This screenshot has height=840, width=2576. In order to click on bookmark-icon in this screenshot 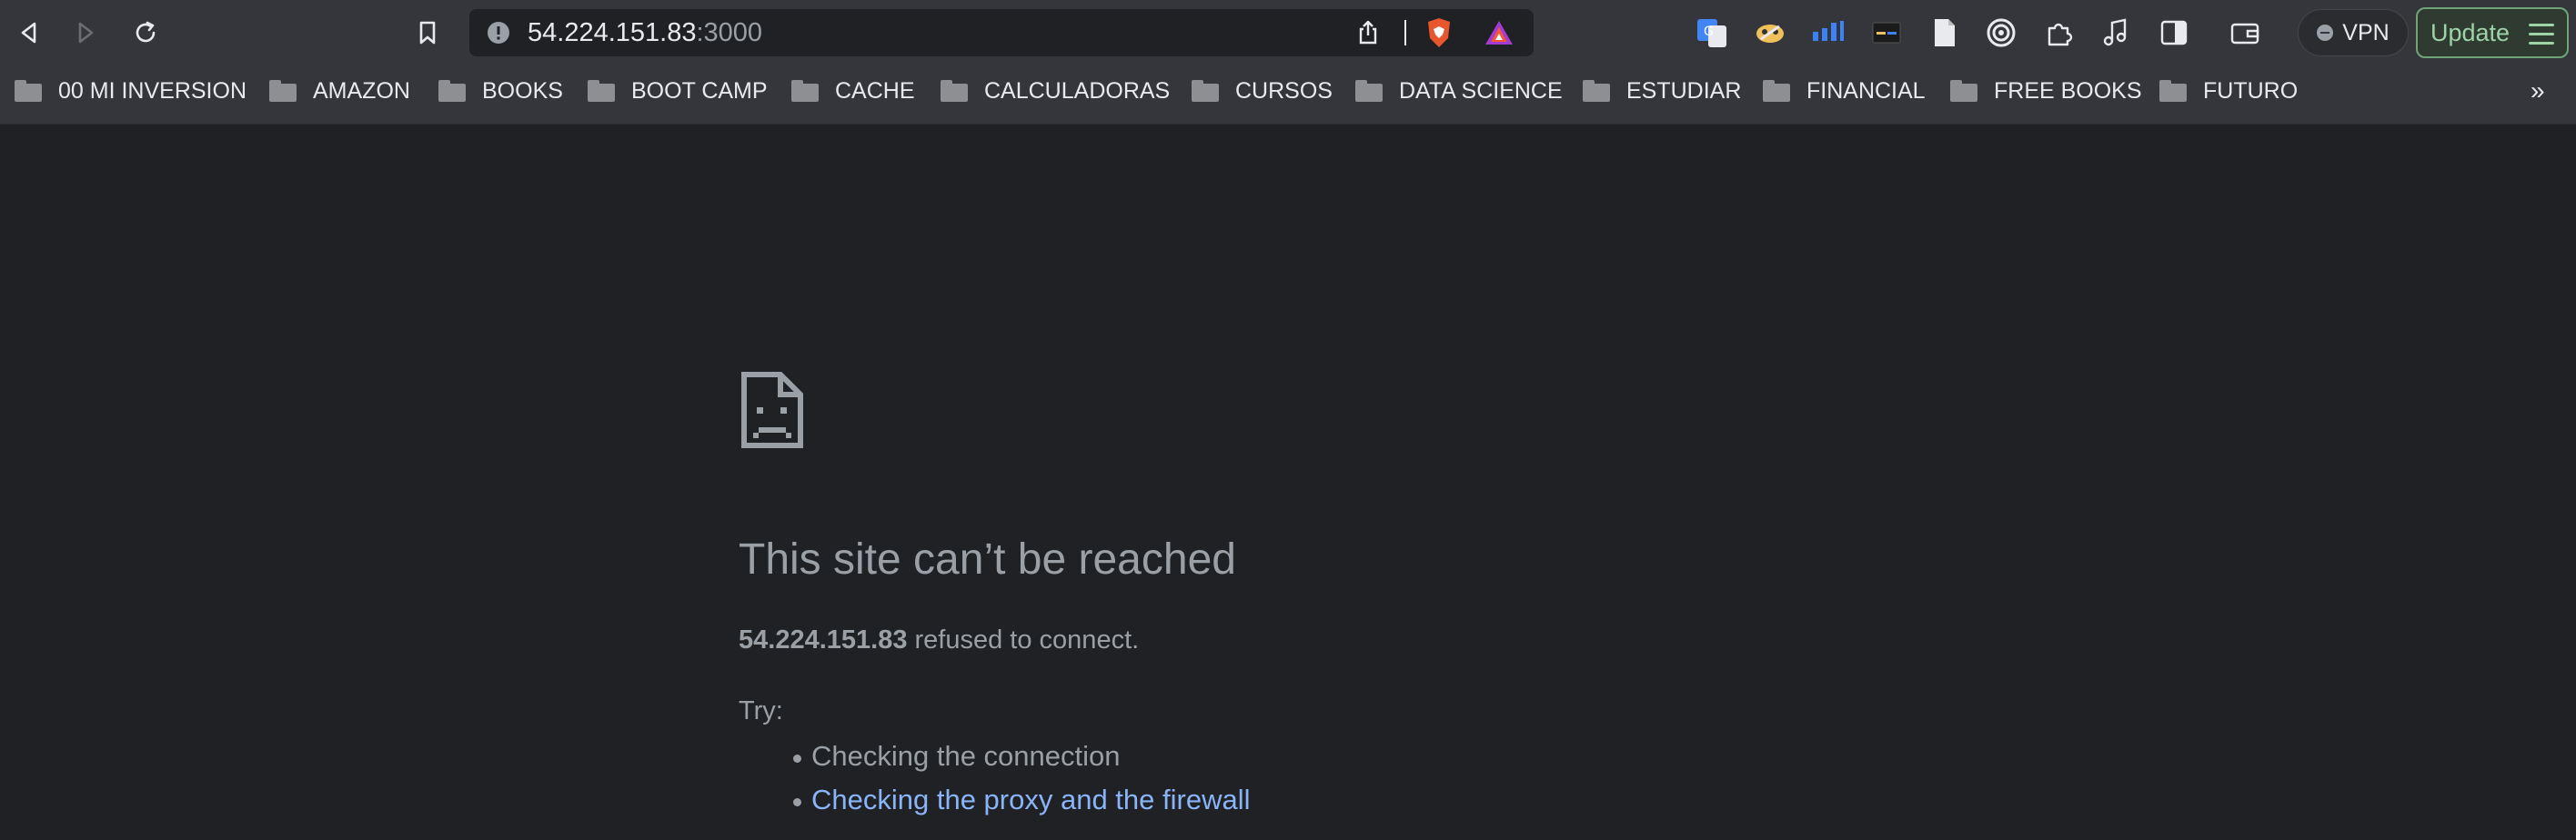, I will do `click(427, 33)`.